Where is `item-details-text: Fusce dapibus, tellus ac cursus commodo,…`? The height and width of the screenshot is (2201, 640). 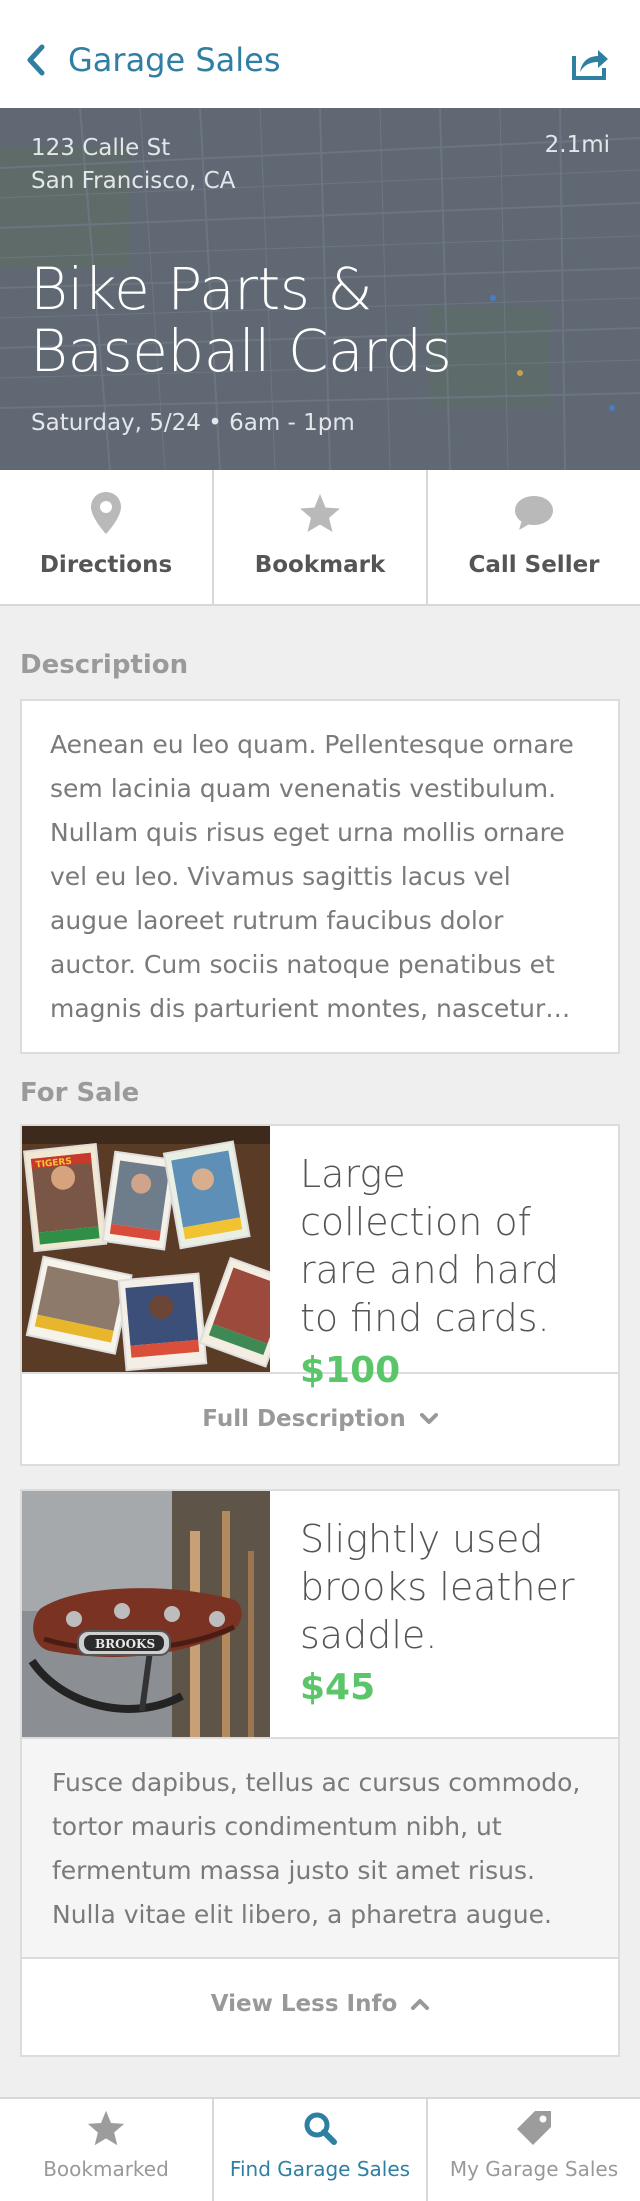
item-details-text: Fusce dapibus, tellus ac cursus commodo,… is located at coordinates (316, 1848).